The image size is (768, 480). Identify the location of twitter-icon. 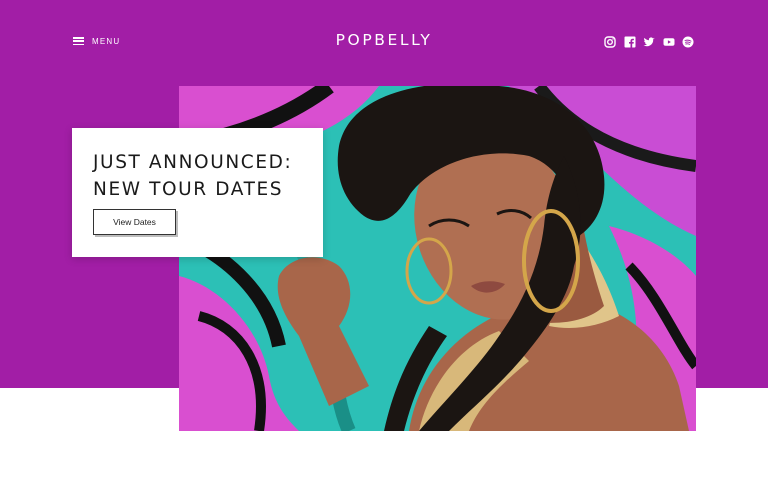
(649, 42).